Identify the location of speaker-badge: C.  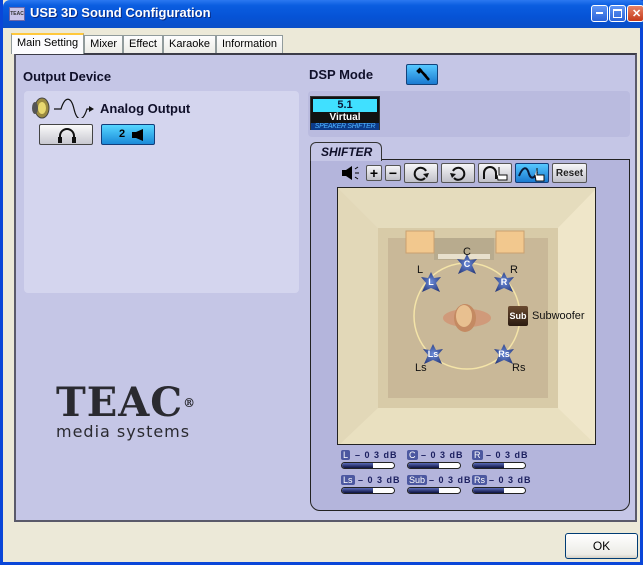
(467, 264).